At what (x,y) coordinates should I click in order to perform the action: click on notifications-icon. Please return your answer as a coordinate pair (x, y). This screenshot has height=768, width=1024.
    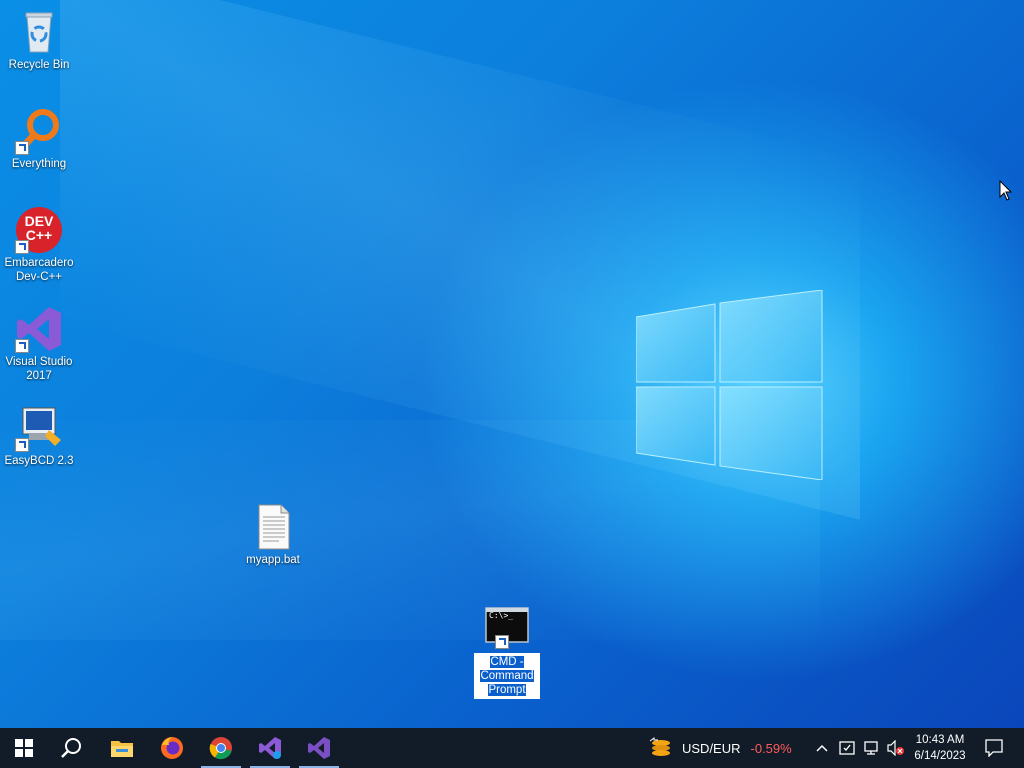
    Looking at the image, I should click on (994, 748).